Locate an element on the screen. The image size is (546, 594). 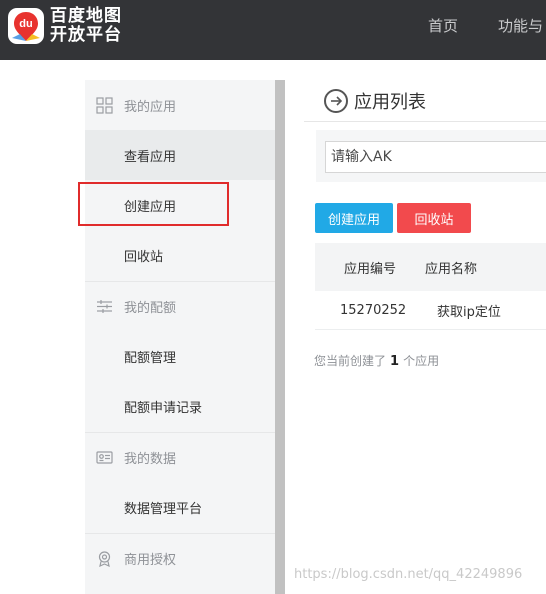
sidebar-group-my-quota: 我的配额 is located at coordinates (180, 306).